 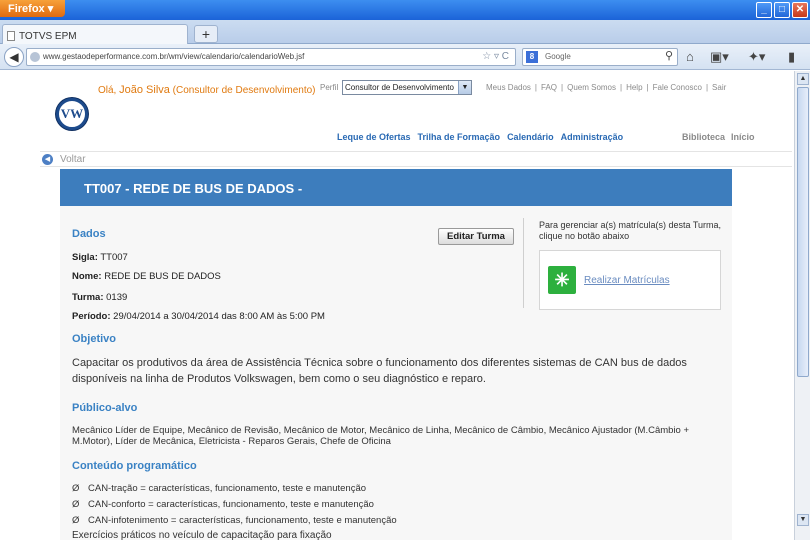 I want to click on edit-turma-button: Editar Turma, so click(x=476, y=236).